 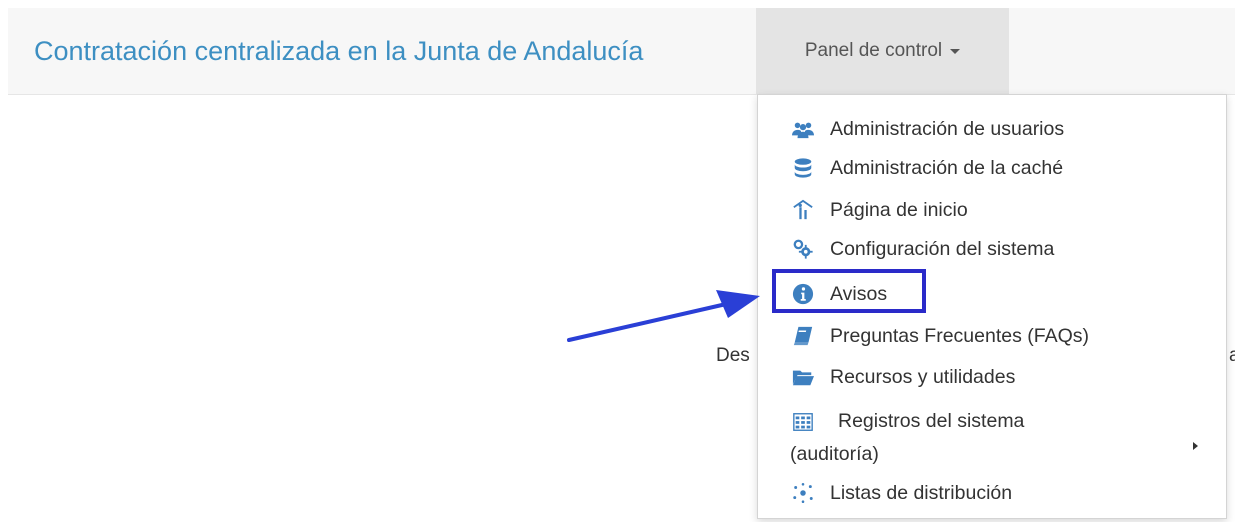 I want to click on menu-item-configuracion: Configuración del sistema, so click(x=992, y=249).